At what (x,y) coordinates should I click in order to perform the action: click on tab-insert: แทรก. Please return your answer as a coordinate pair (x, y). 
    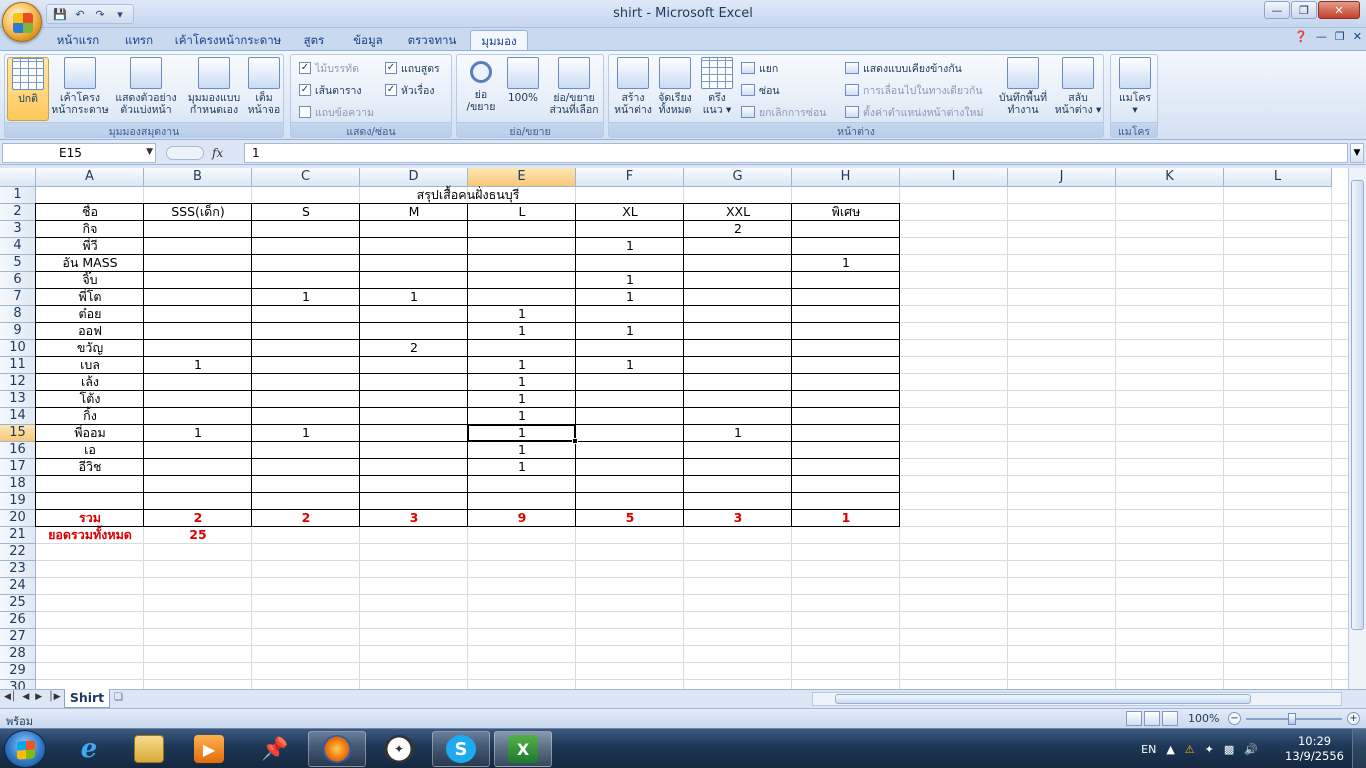
    Looking at the image, I should click on (139, 40).